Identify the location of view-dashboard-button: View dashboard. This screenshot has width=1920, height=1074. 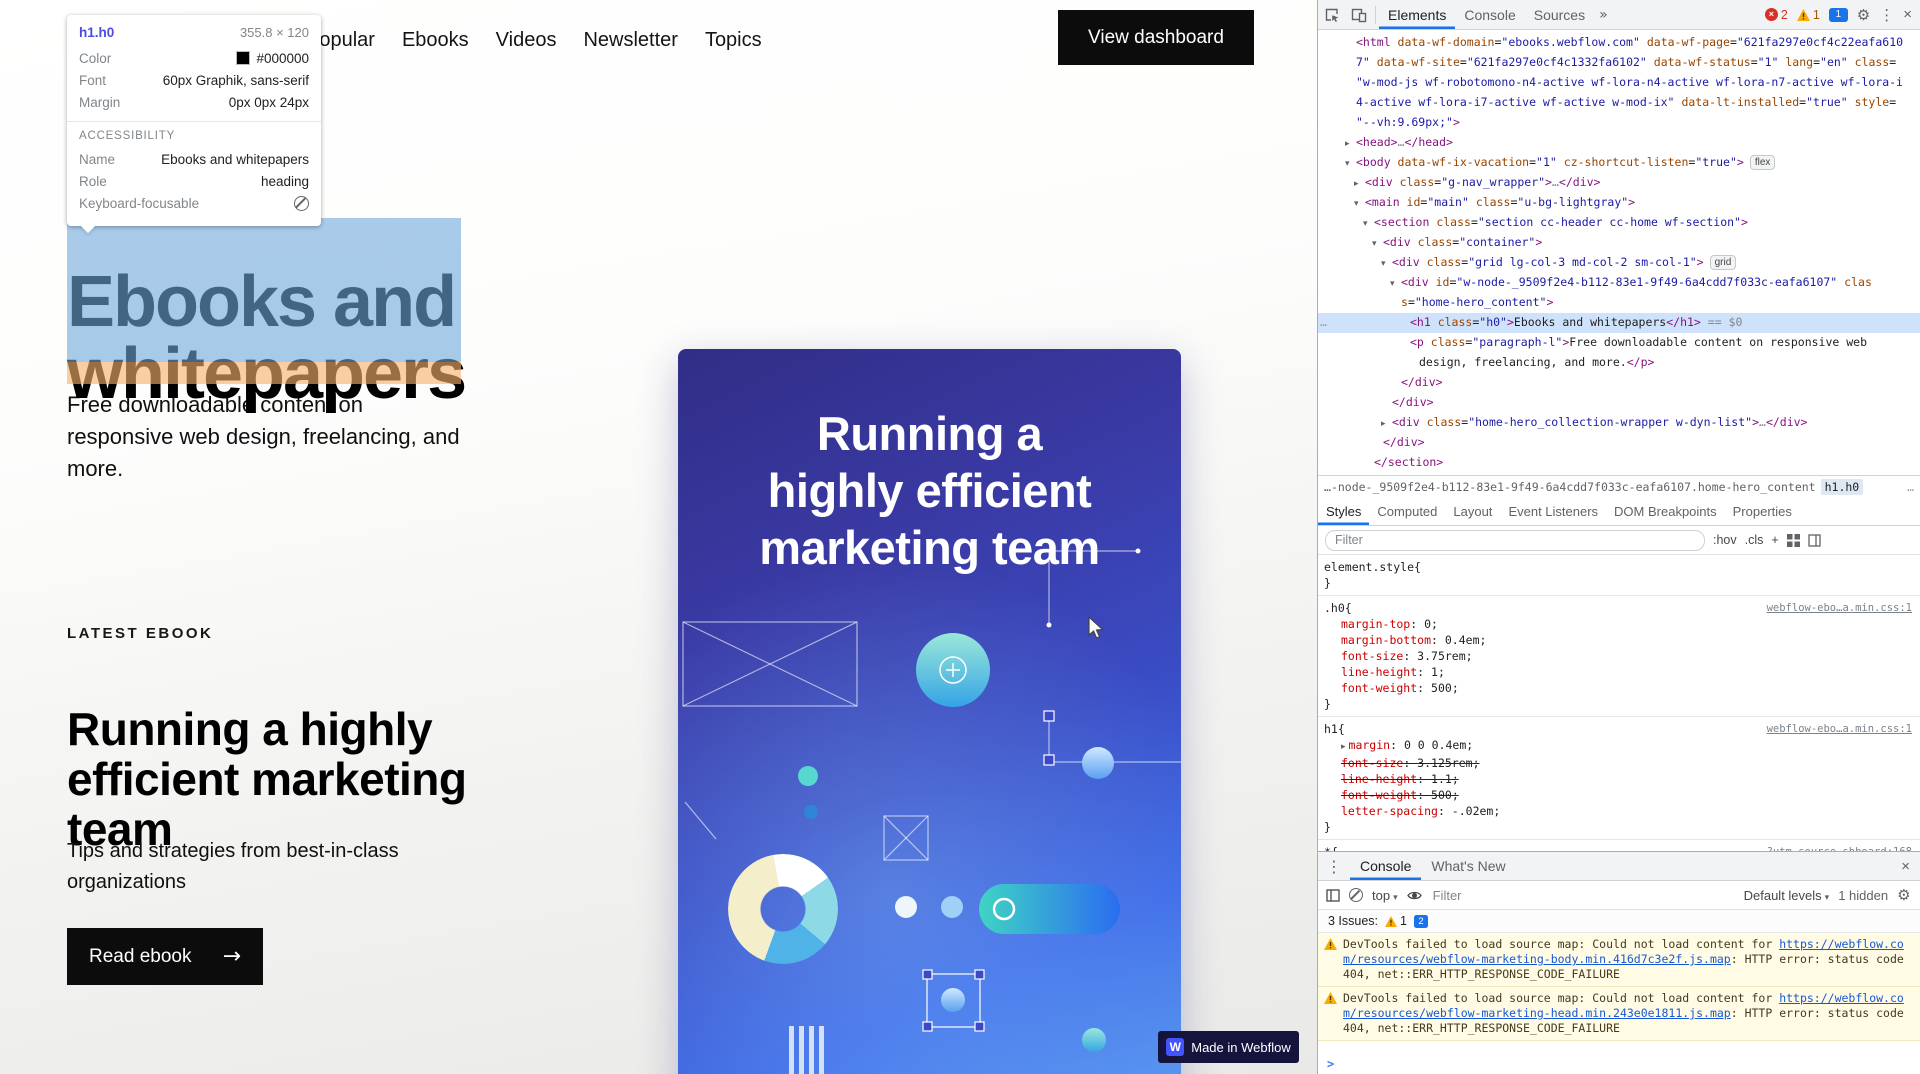
(1156, 37).